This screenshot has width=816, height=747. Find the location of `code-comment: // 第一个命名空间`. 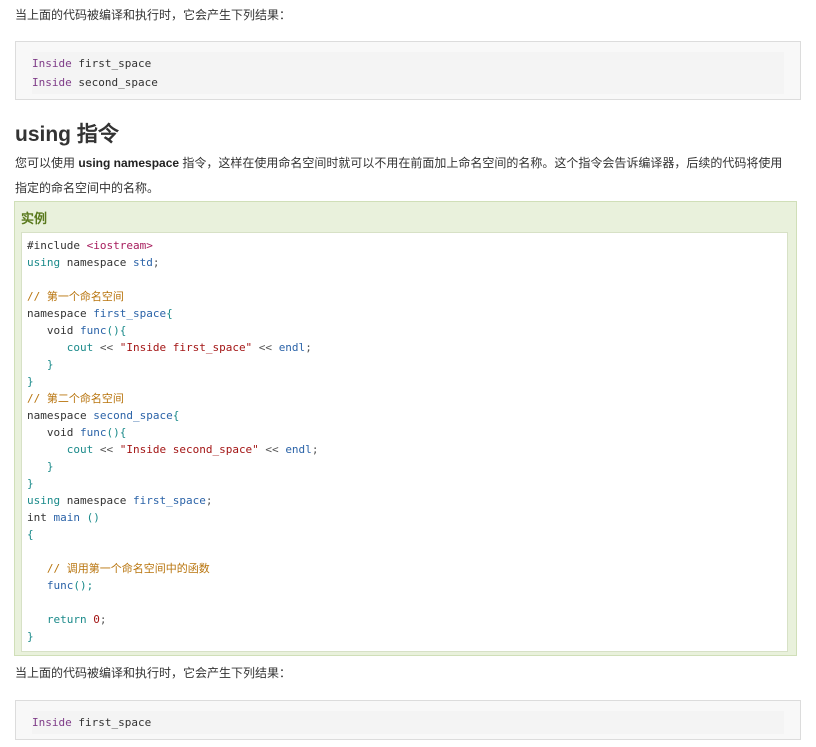

code-comment: // 第一个命名空间 is located at coordinates (75, 296).